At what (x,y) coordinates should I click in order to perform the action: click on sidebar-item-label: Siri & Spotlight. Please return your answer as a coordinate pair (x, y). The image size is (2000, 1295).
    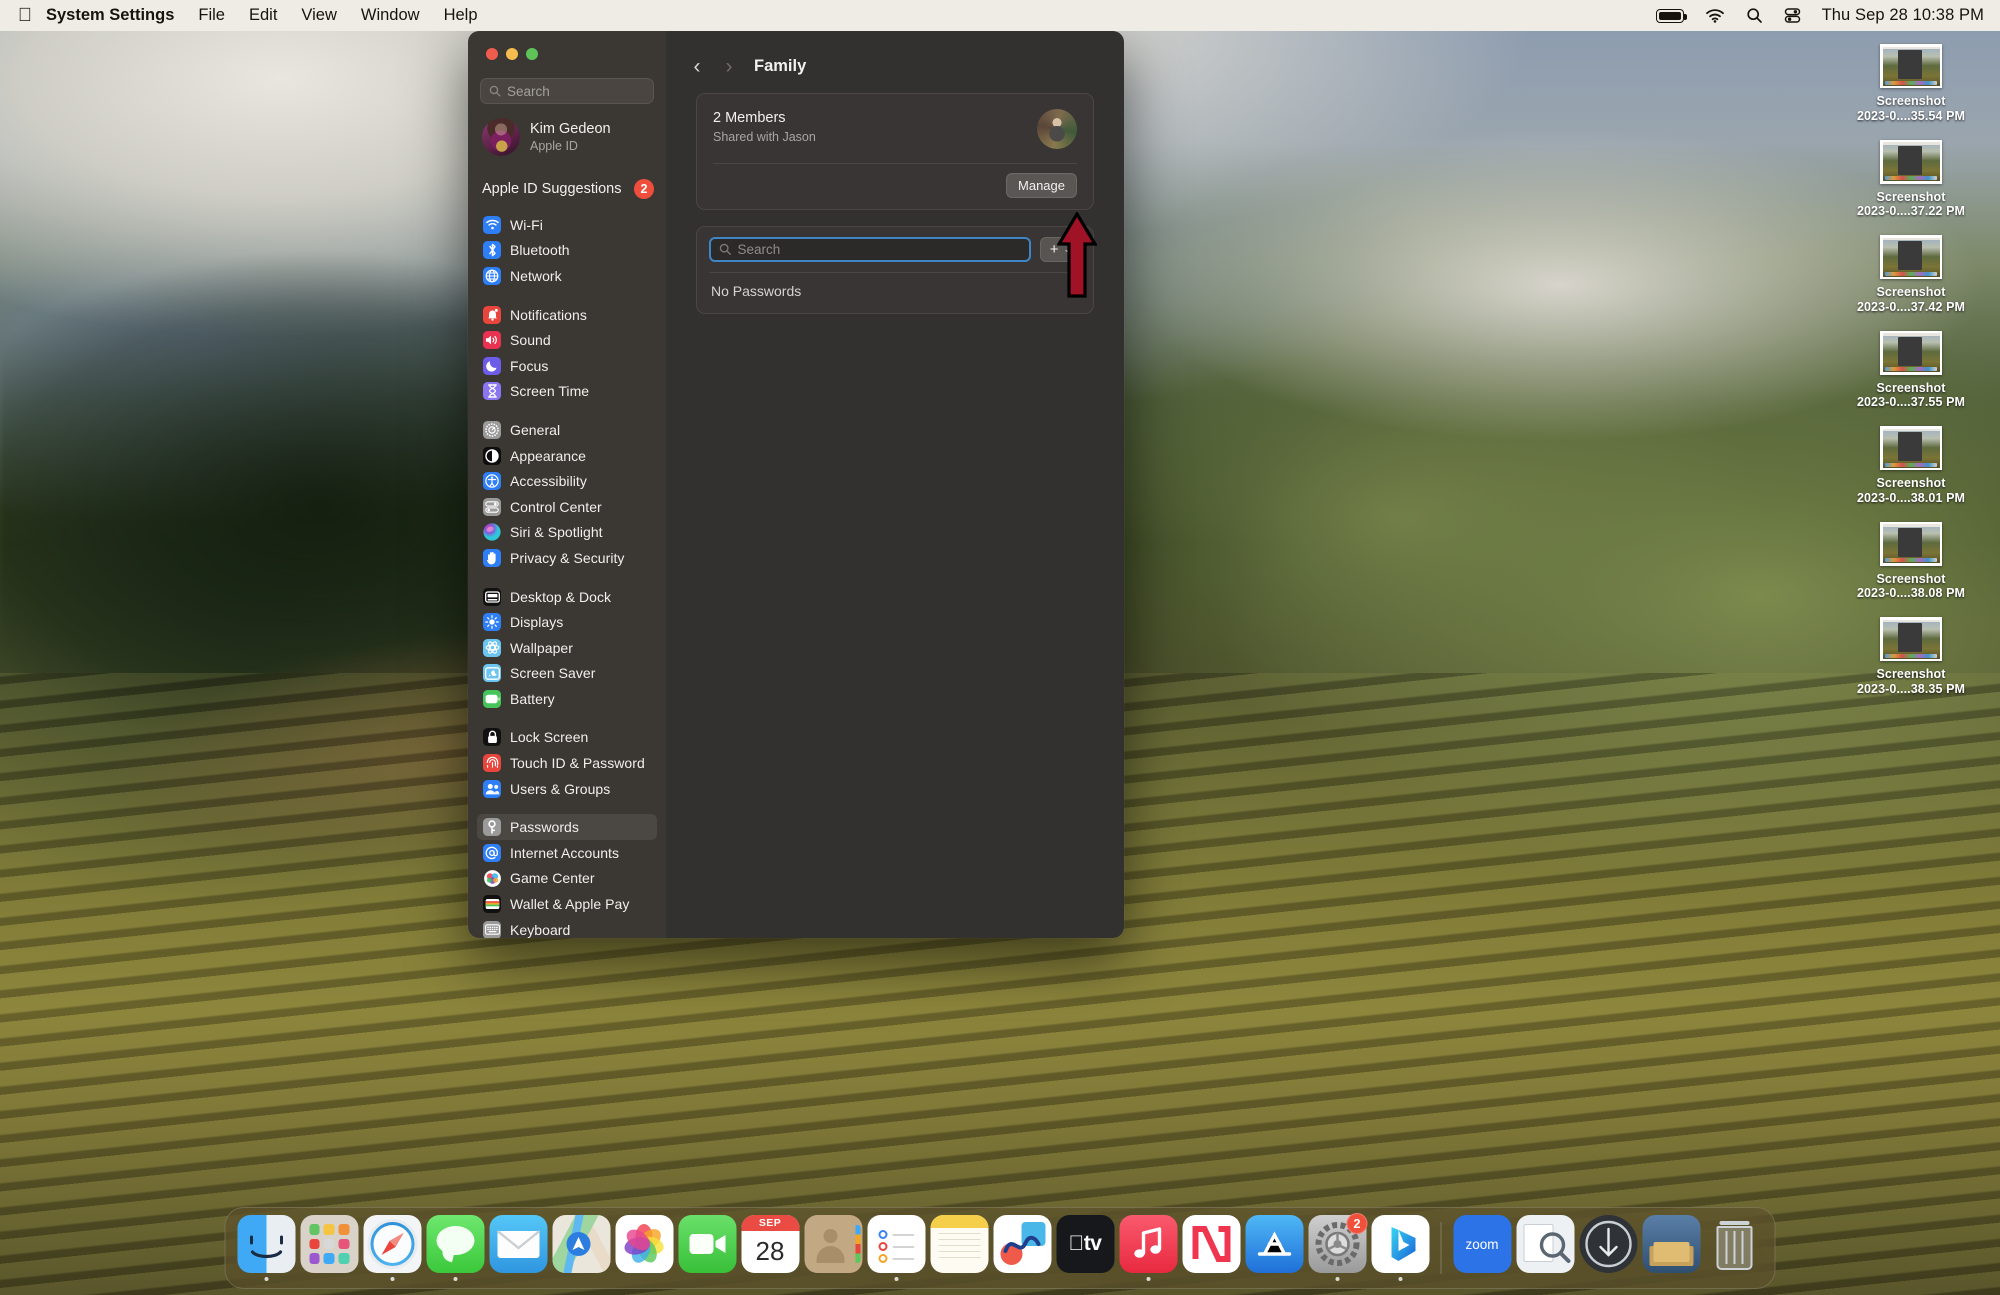
    Looking at the image, I should click on (556, 532).